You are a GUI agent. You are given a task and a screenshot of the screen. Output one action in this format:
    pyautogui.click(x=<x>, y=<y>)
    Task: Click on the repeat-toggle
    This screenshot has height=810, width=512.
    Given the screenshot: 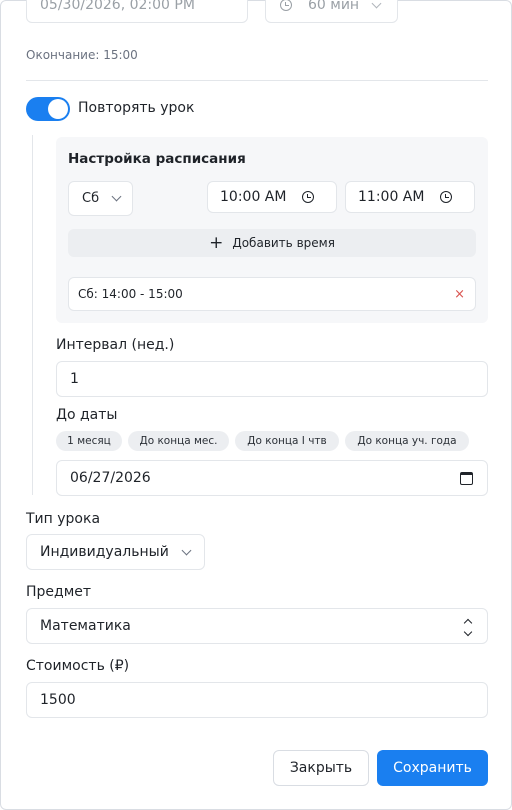 What is the action you would take?
    pyautogui.click(x=48, y=109)
    